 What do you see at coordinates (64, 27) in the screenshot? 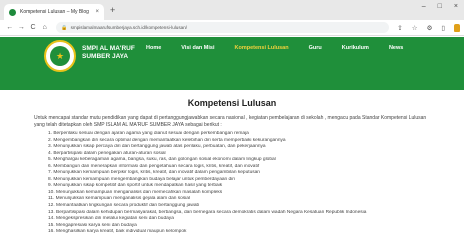
I see `lock-icon: 🔒` at bounding box center [64, 27].